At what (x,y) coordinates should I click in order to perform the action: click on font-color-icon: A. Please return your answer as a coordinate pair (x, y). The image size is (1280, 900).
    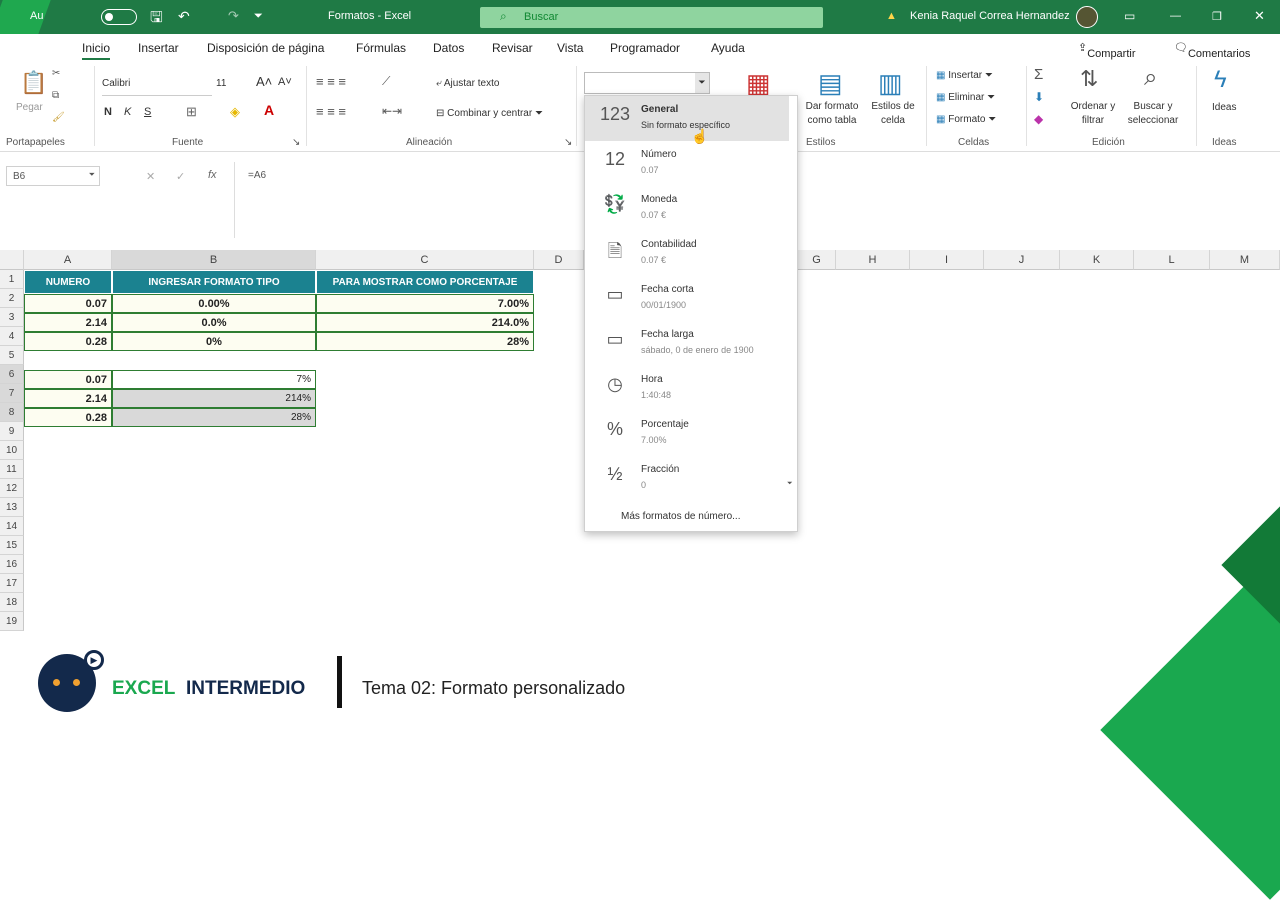
    Looking at the image, I should click on (269, 110).